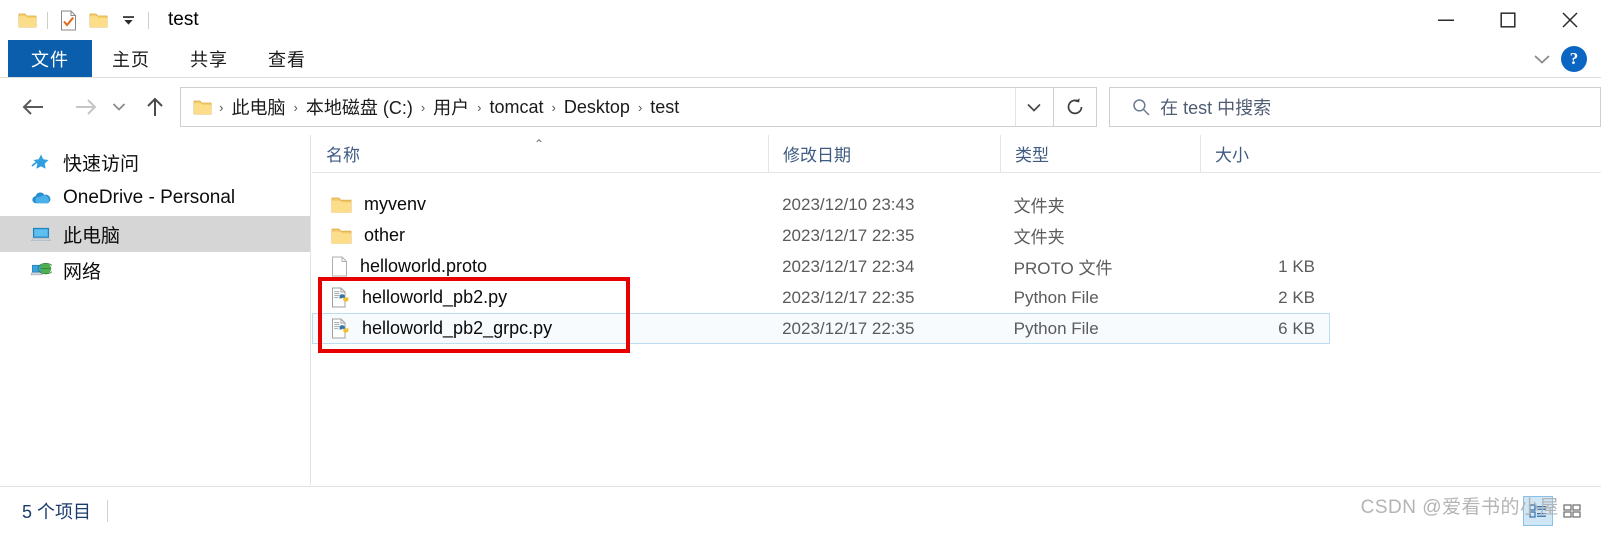  I want to click on recent-locations-icon, so click(119, 107).